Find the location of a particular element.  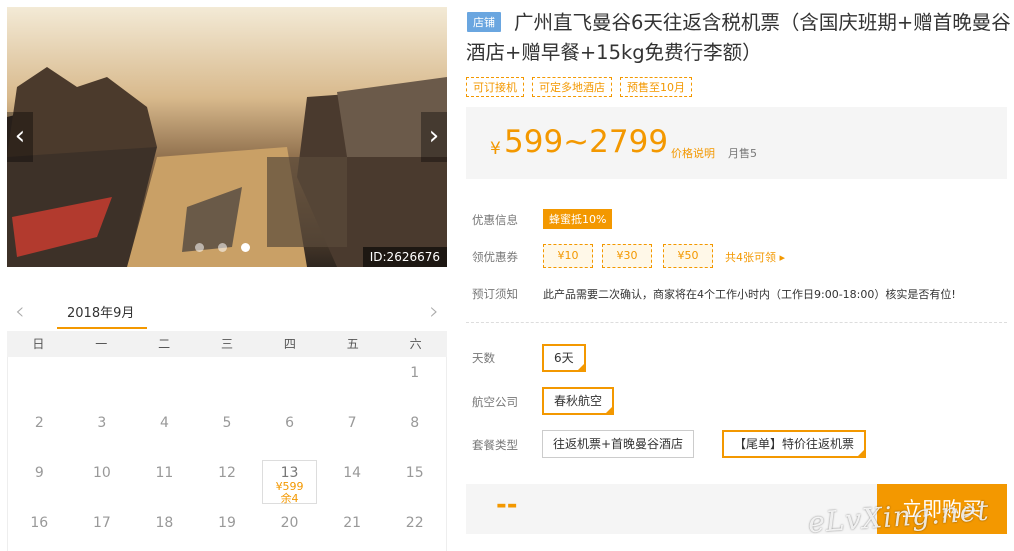

weekday-label: 五 is located at coordinates (352, 344).